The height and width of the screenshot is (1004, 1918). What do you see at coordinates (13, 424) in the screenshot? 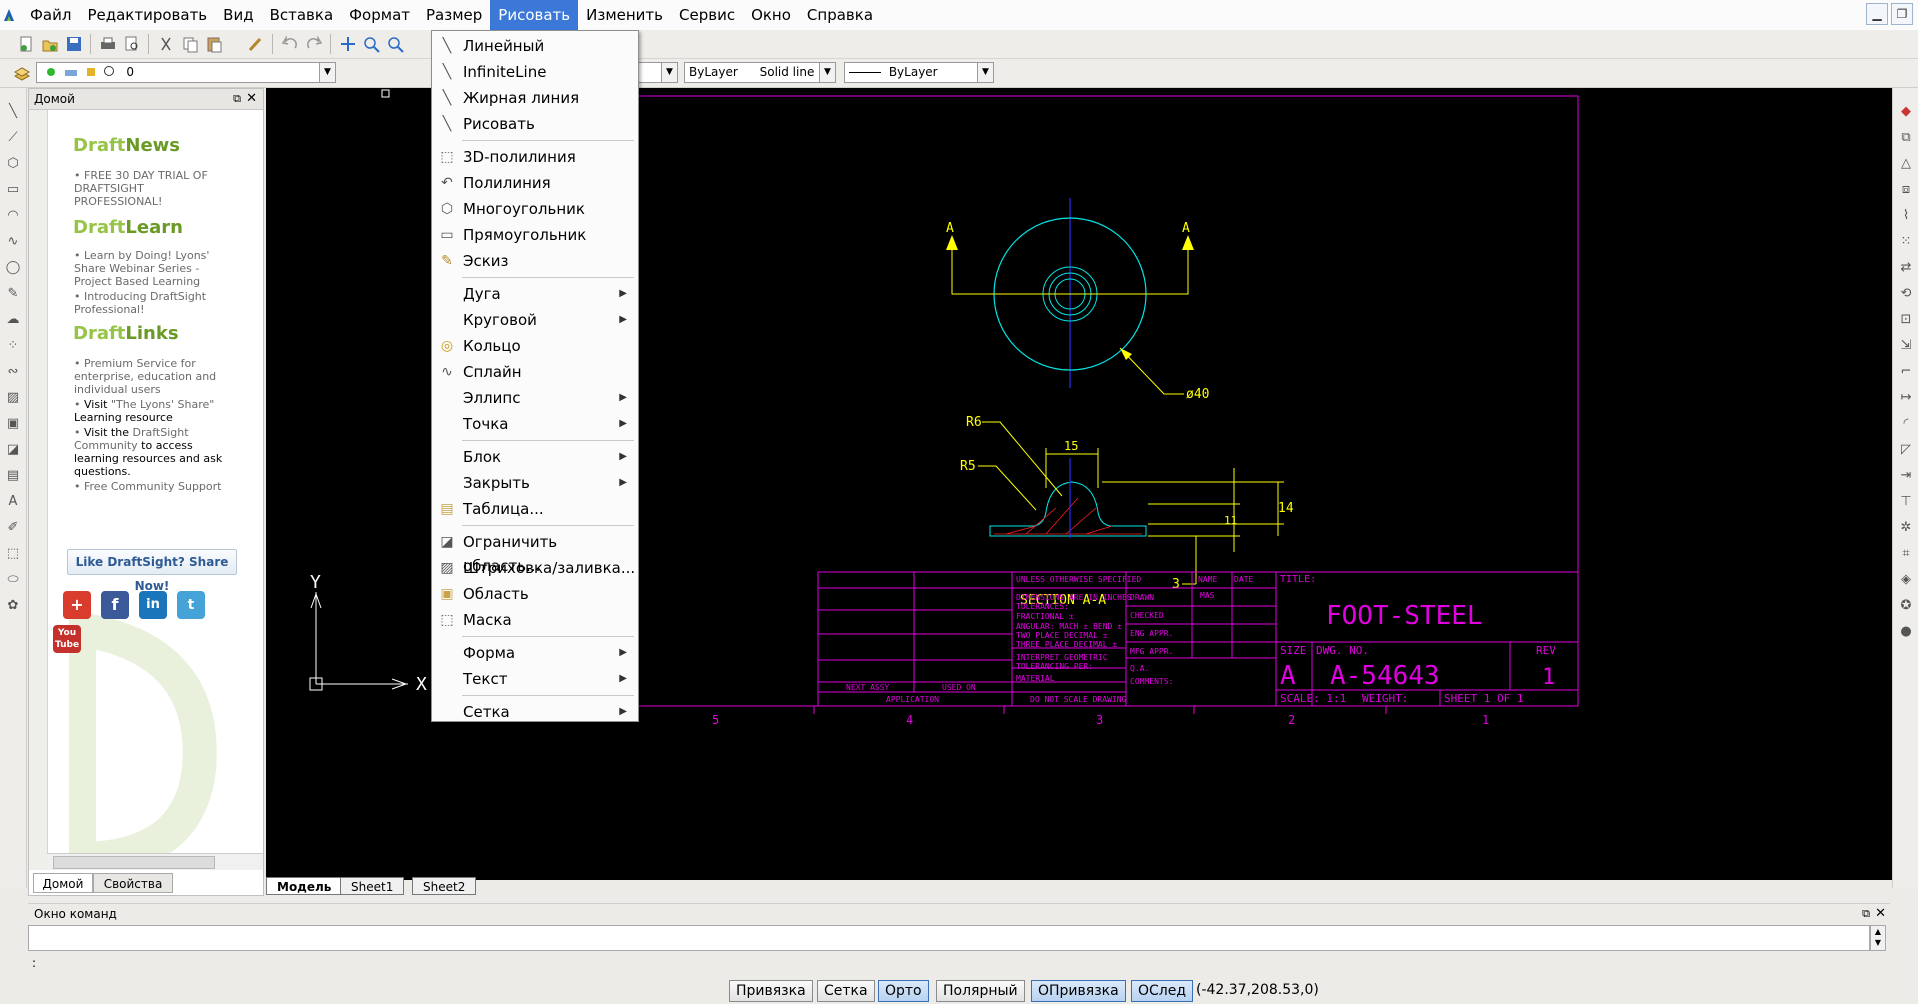
I see `block-tool-icon: ▣` at bounding box center [13, 424].